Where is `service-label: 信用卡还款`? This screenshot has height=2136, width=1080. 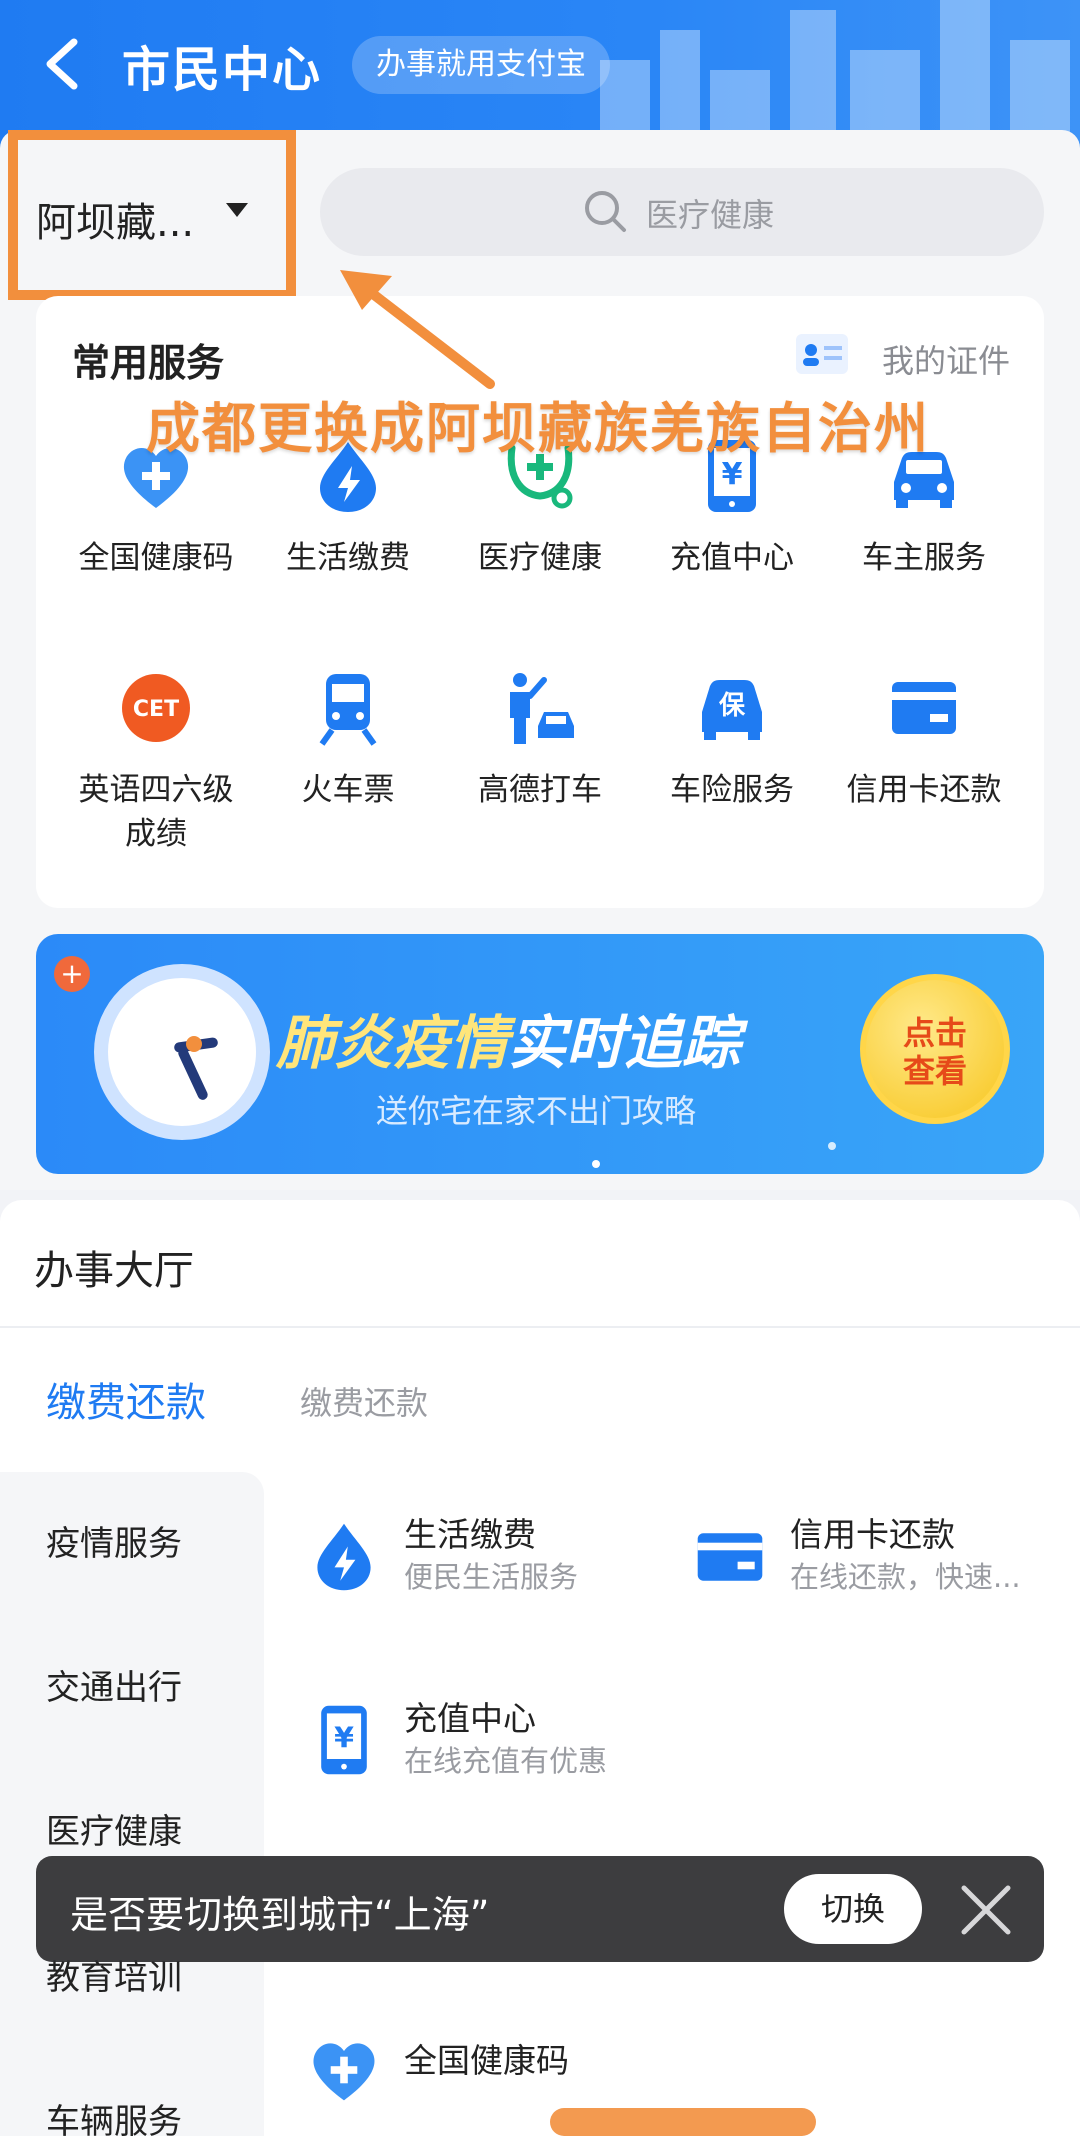
service-label: 信用卡还款 is located at coordinates (924, 790).